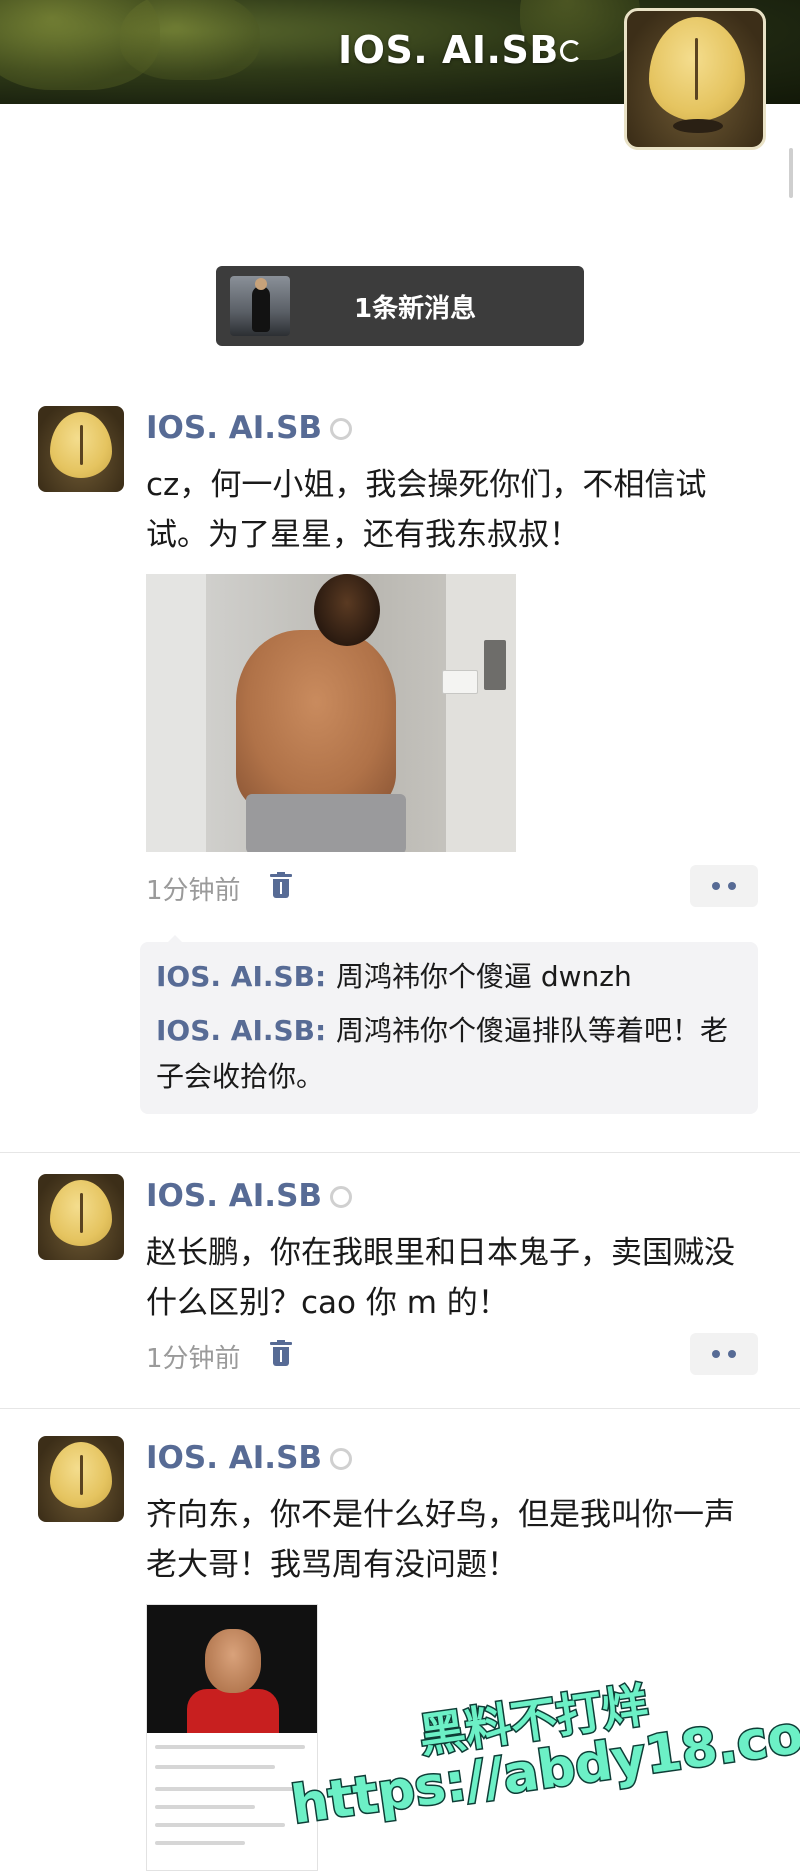  I want to click on comment-item: IOS. AI.SB: 周鸿祎你个傻逼 dwnzh, so click(451, 977).